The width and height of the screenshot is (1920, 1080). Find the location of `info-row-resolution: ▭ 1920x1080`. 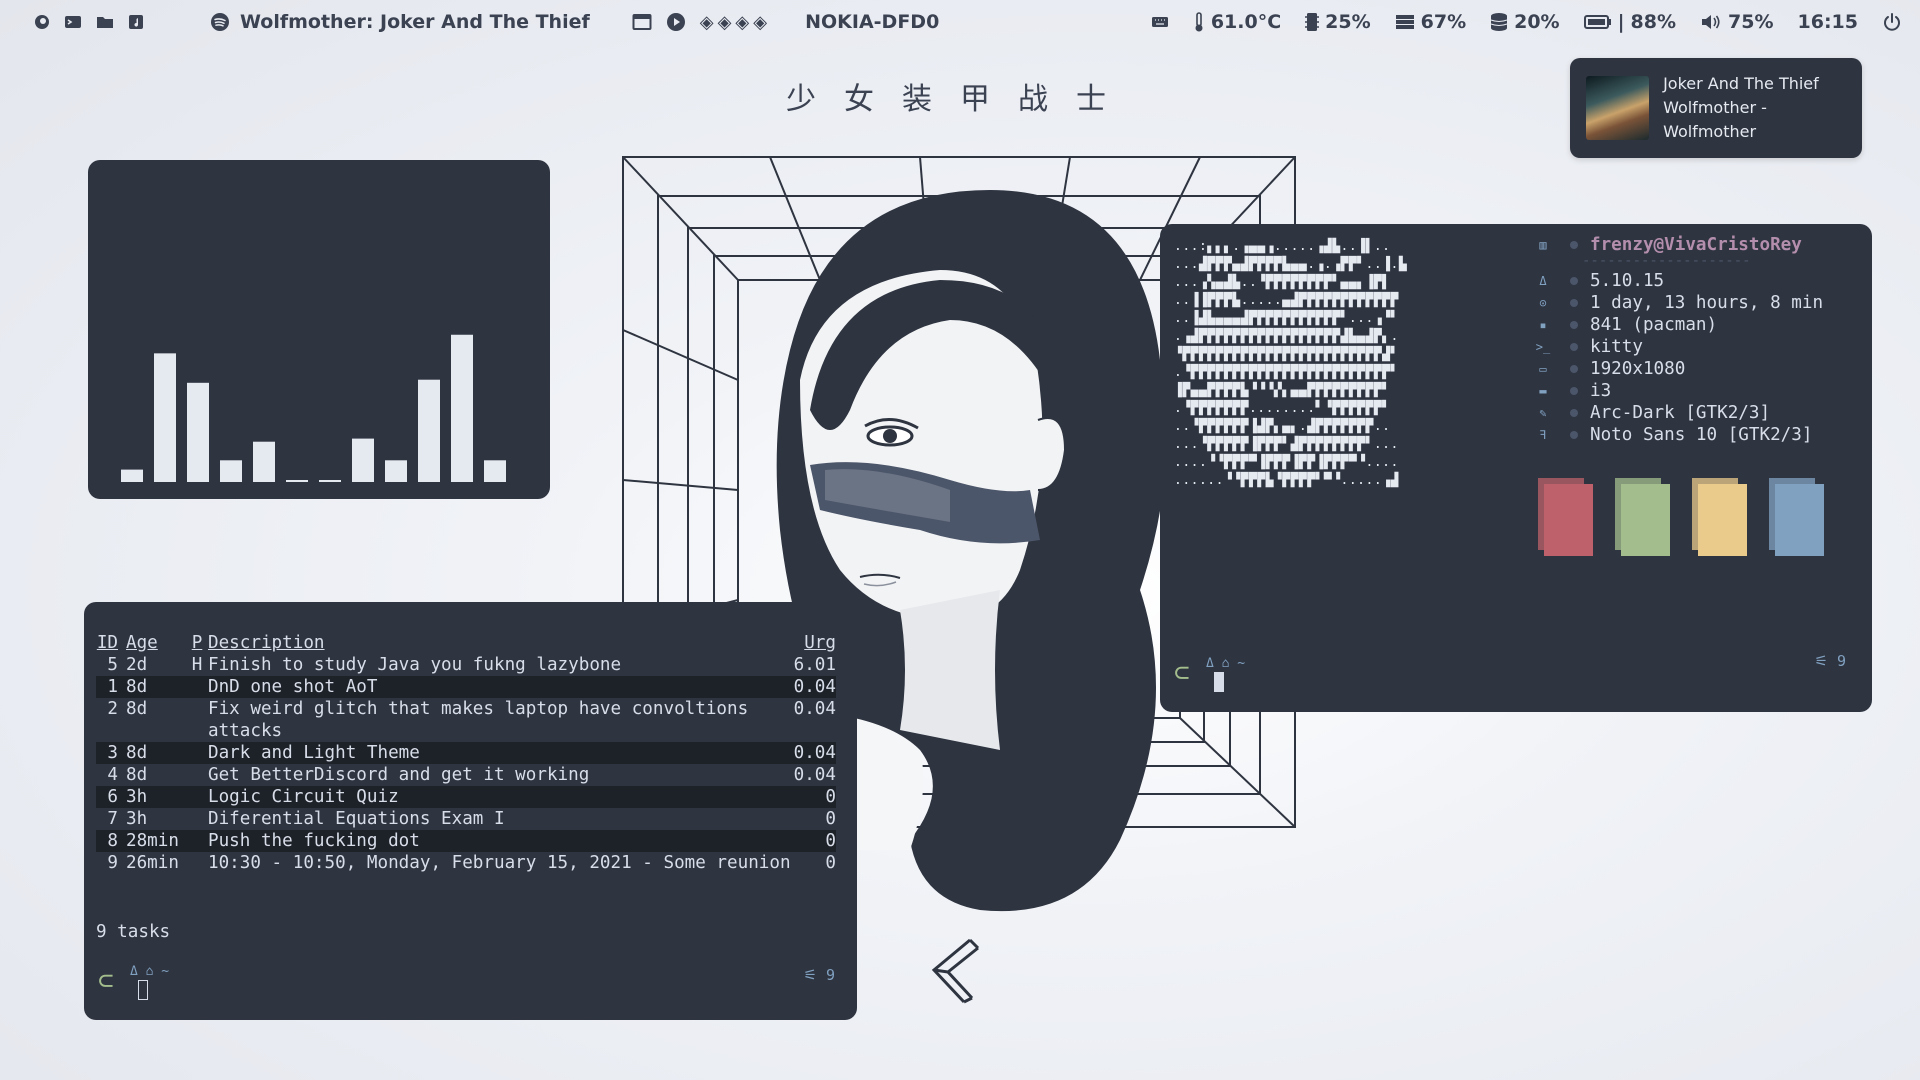

info-row-resolution: ▭ 1920x1080 is located at coordinates (1678, 369).